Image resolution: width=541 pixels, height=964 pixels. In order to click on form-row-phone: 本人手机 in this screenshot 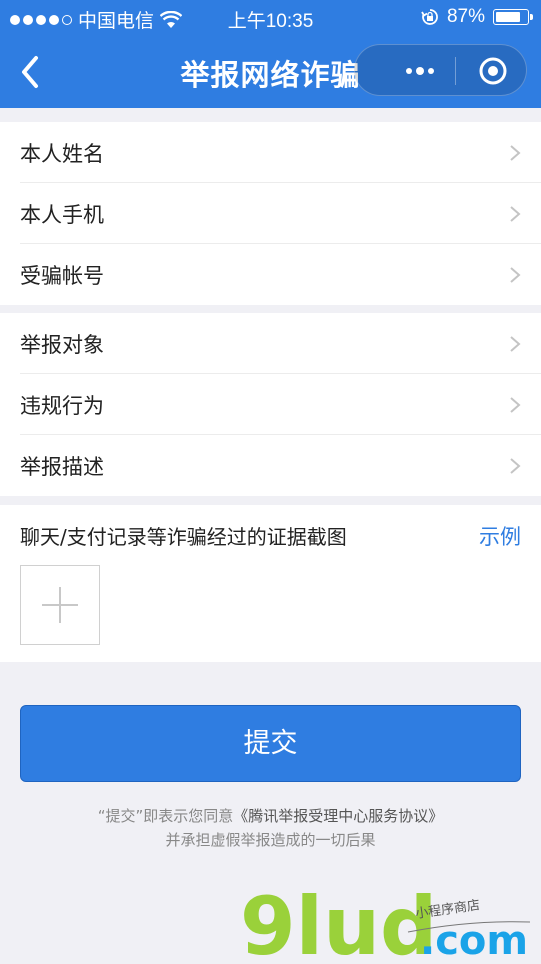, I will do `click(270, 213)`.